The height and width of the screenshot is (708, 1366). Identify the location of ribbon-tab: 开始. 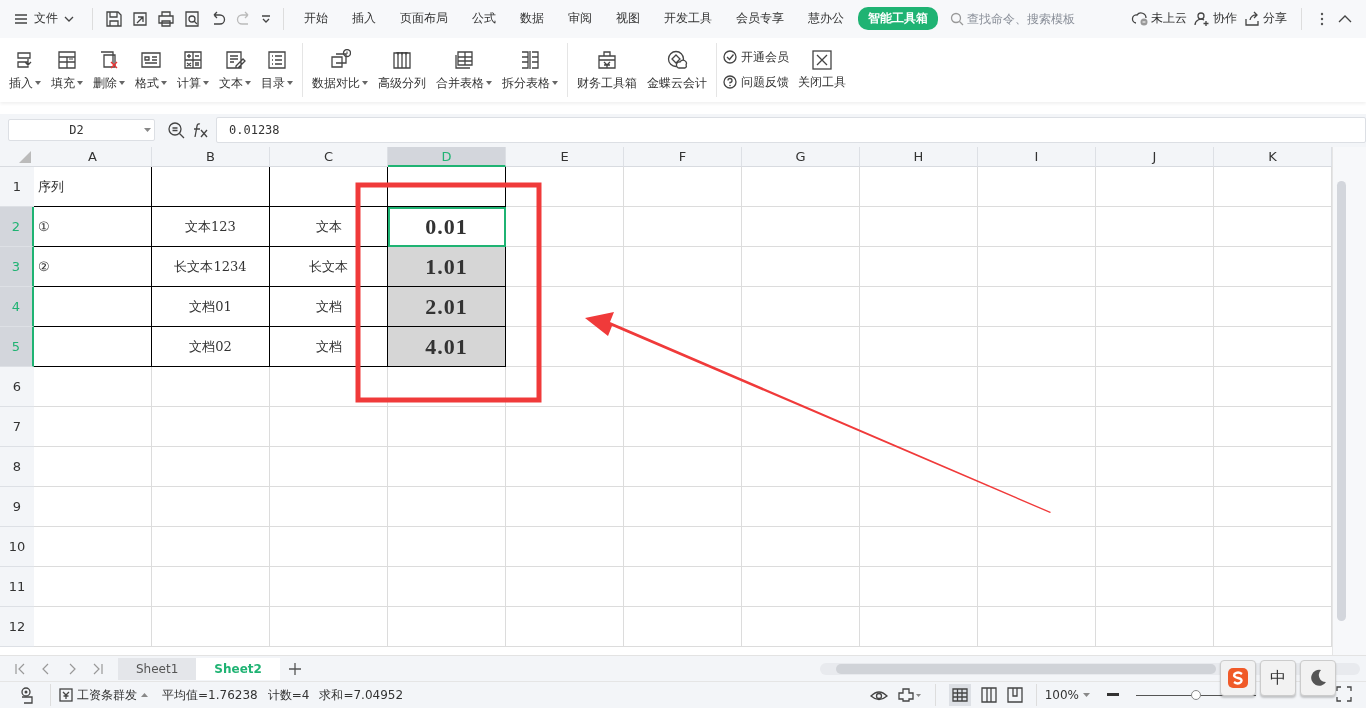
(316, 19).